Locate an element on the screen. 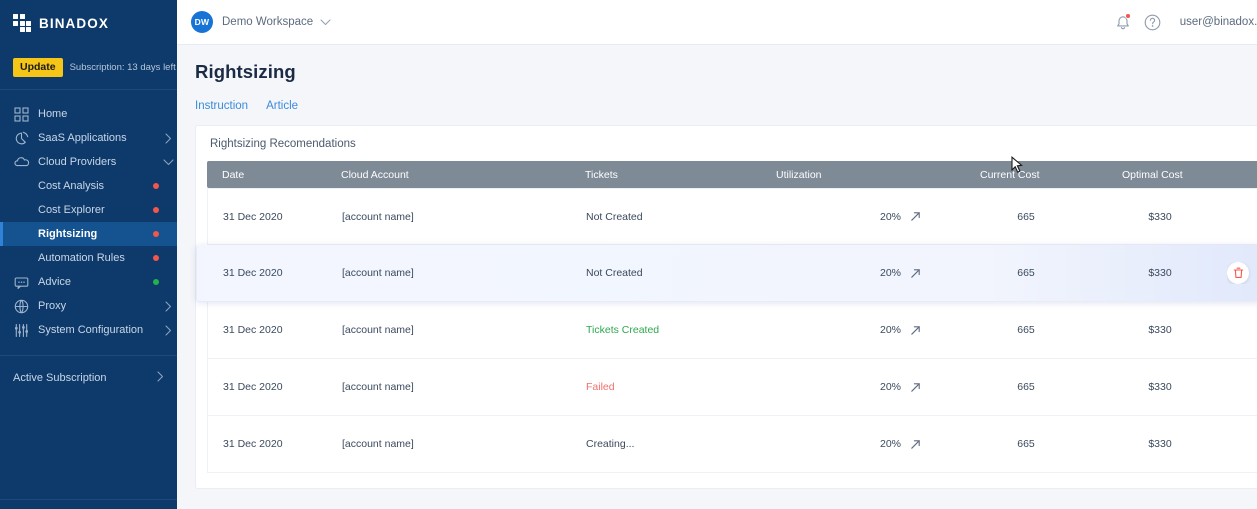  user-email: user@binadox.com is located at coordinates (1218, 22).